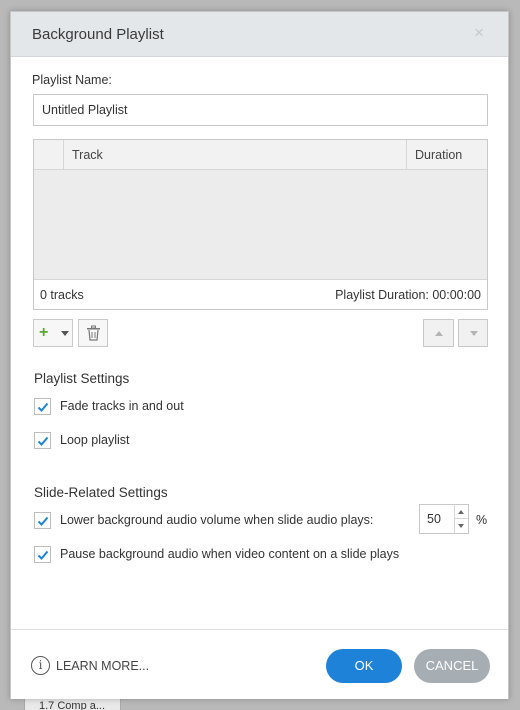 This screenshot has width=520, height=710. What do you see at coordinates (408, 295) in the screenshot?
I see `playlist-duration: Playlist Duration: 00:00:00` at bounding box center [408, 295].